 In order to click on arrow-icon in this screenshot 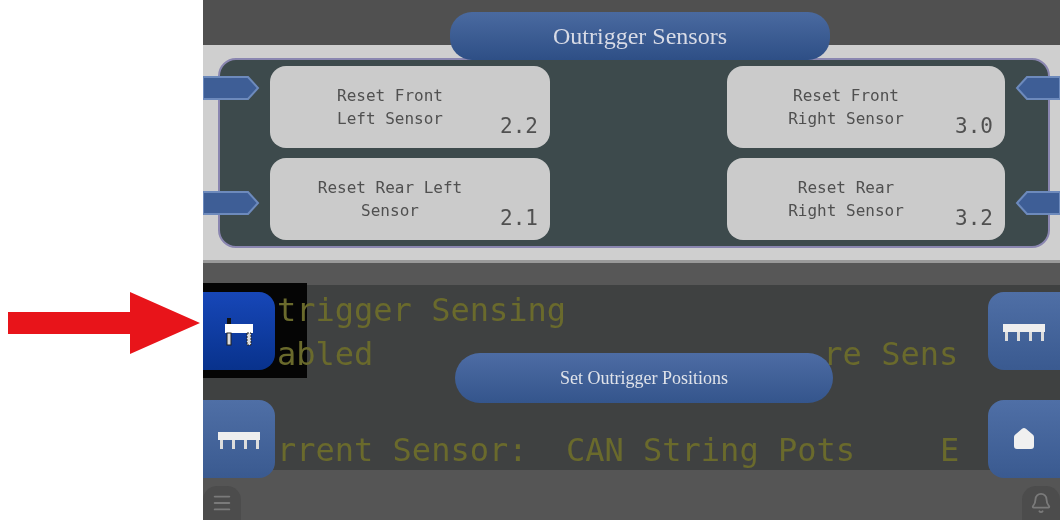, I will do `click(104, 323)`.